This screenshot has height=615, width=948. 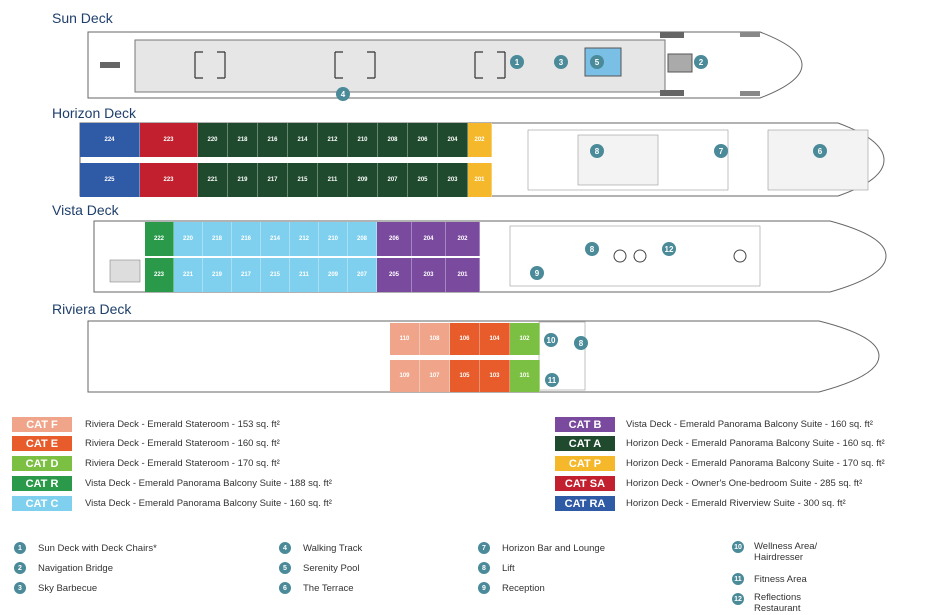 I want to click on cabin: 104, so click(x=495, y=339).